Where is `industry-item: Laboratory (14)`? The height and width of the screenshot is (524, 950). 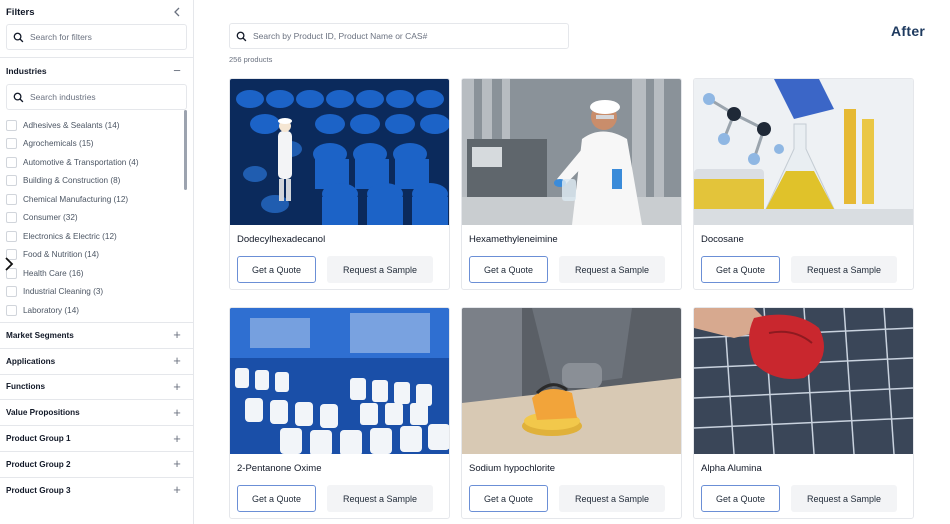 industry-item: Laboratory (14) is located at coordinates (96, 310).